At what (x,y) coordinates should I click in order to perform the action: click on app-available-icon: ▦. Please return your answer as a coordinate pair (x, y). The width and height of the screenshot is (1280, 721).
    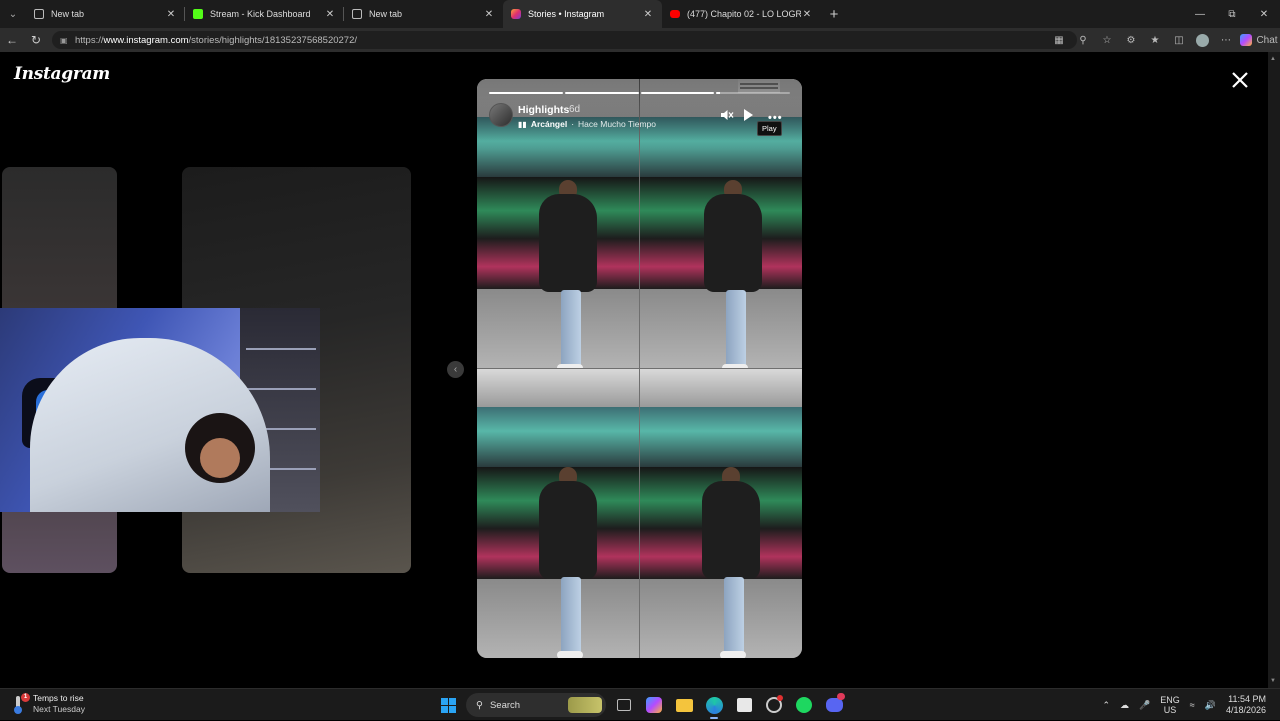
    Looking at the image, I should click on (1059, 40).